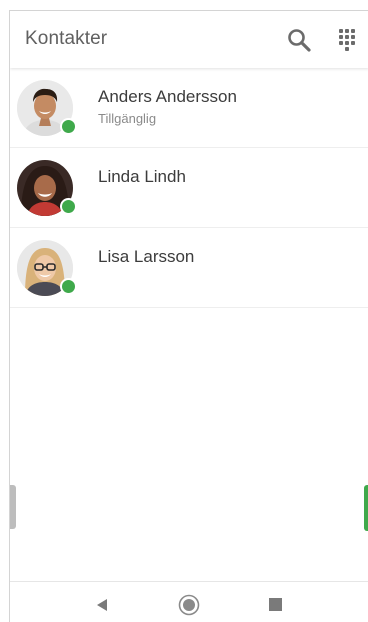  What do you see at coordinates (275, 604) in the screenshot?
I see `recents-icon` at bounding box center [275, 604].